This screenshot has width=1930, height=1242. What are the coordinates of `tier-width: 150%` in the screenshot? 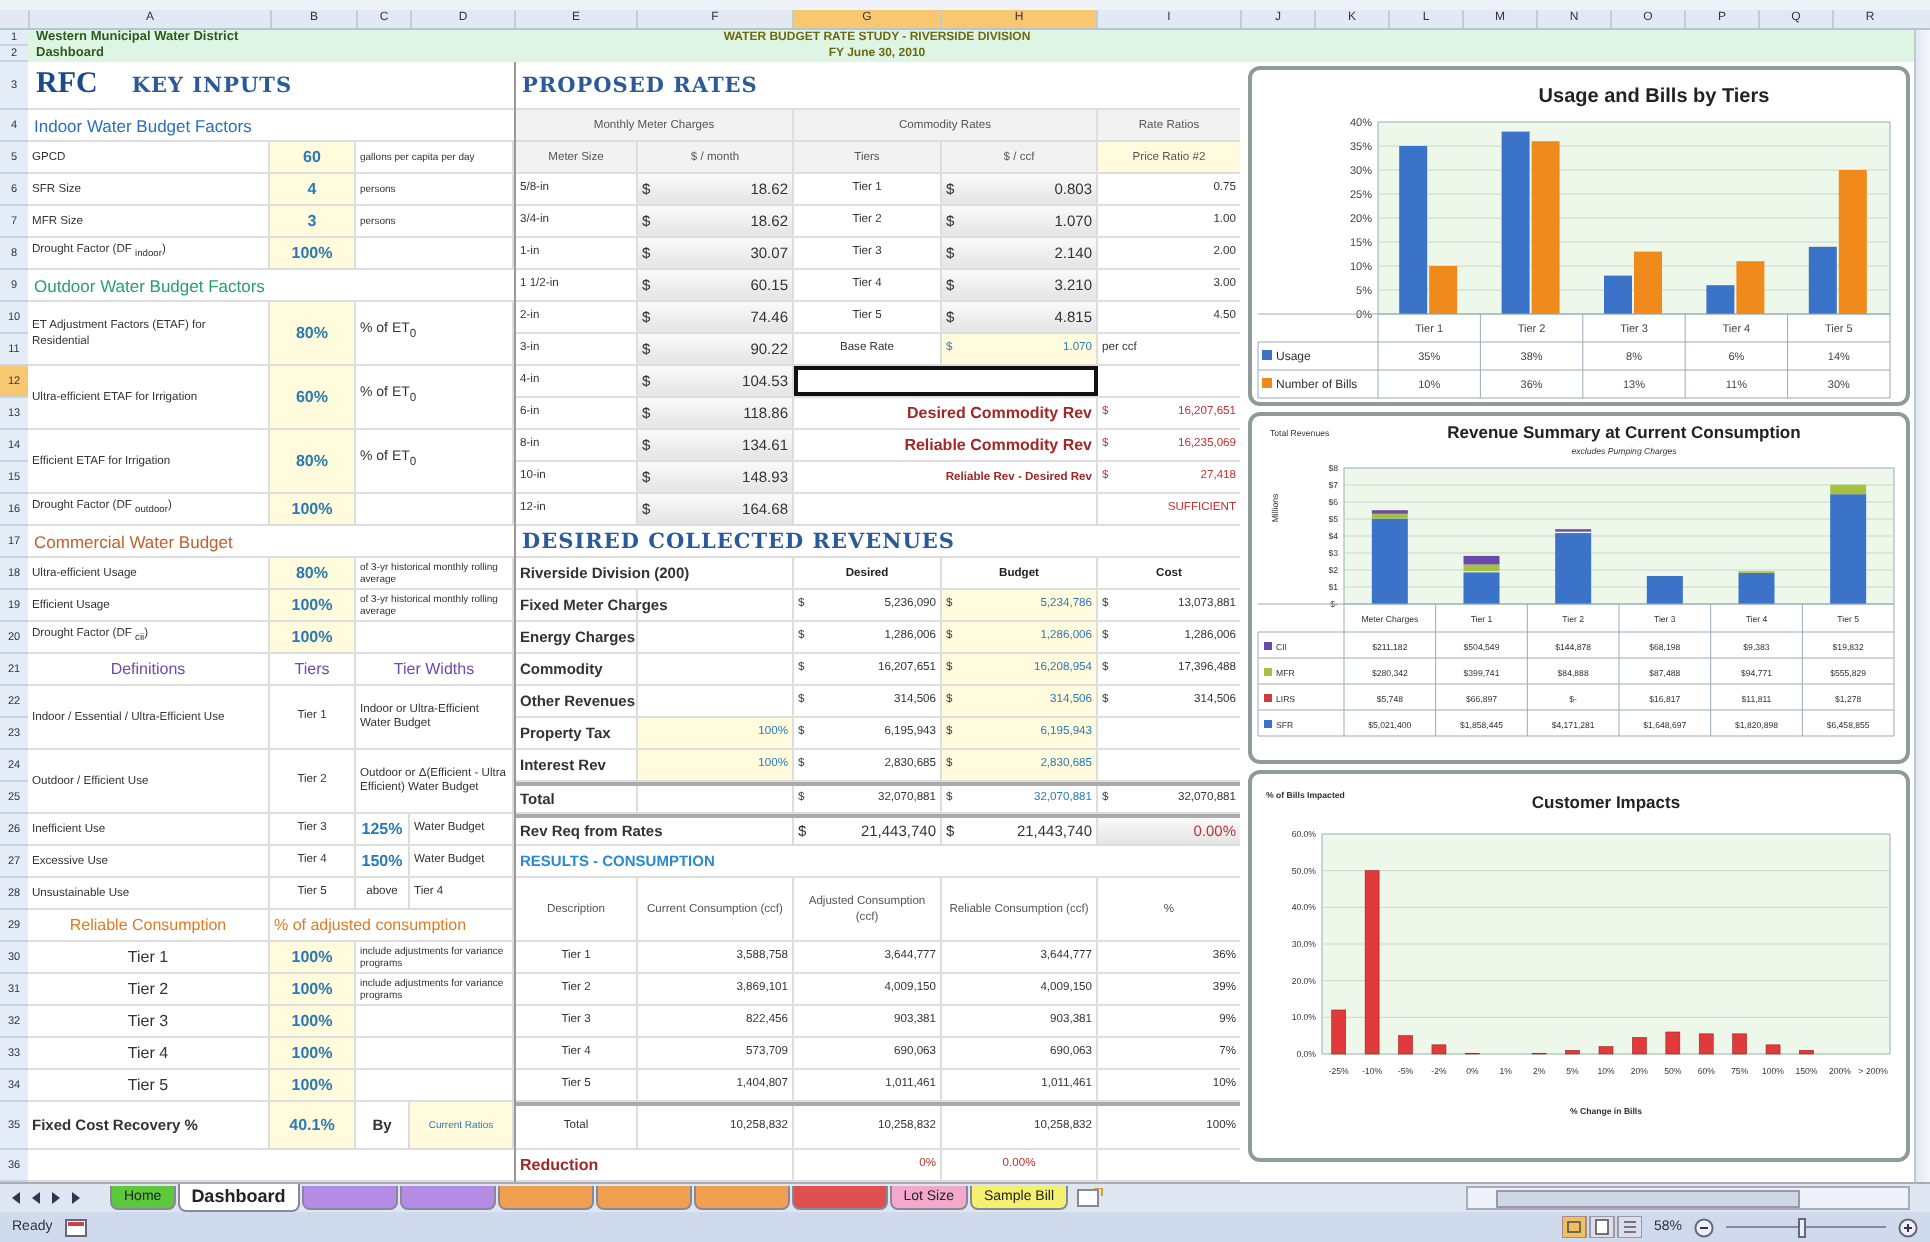 It's located at (382, 861).